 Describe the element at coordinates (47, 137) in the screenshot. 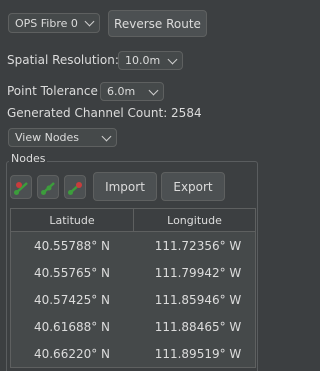

I see `view-select-value: View Nodes` at that location.